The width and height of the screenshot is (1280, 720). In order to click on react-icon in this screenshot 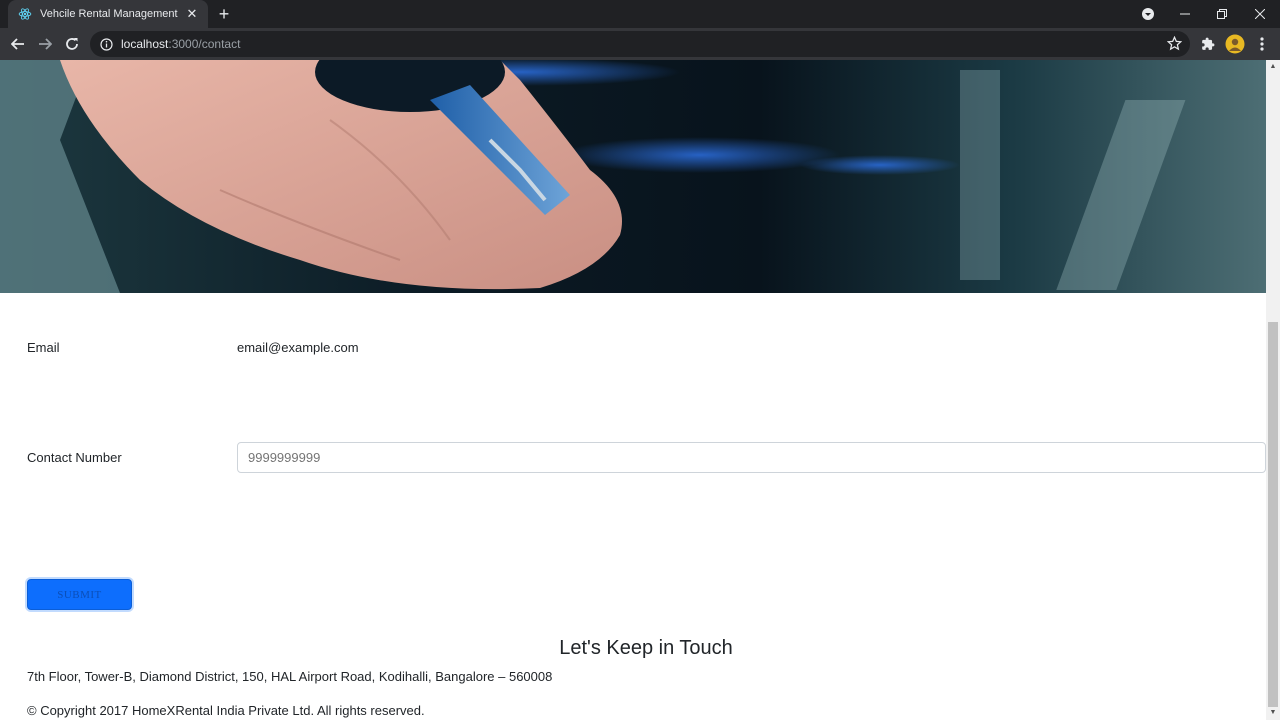, I will do `click(25, 14)`.